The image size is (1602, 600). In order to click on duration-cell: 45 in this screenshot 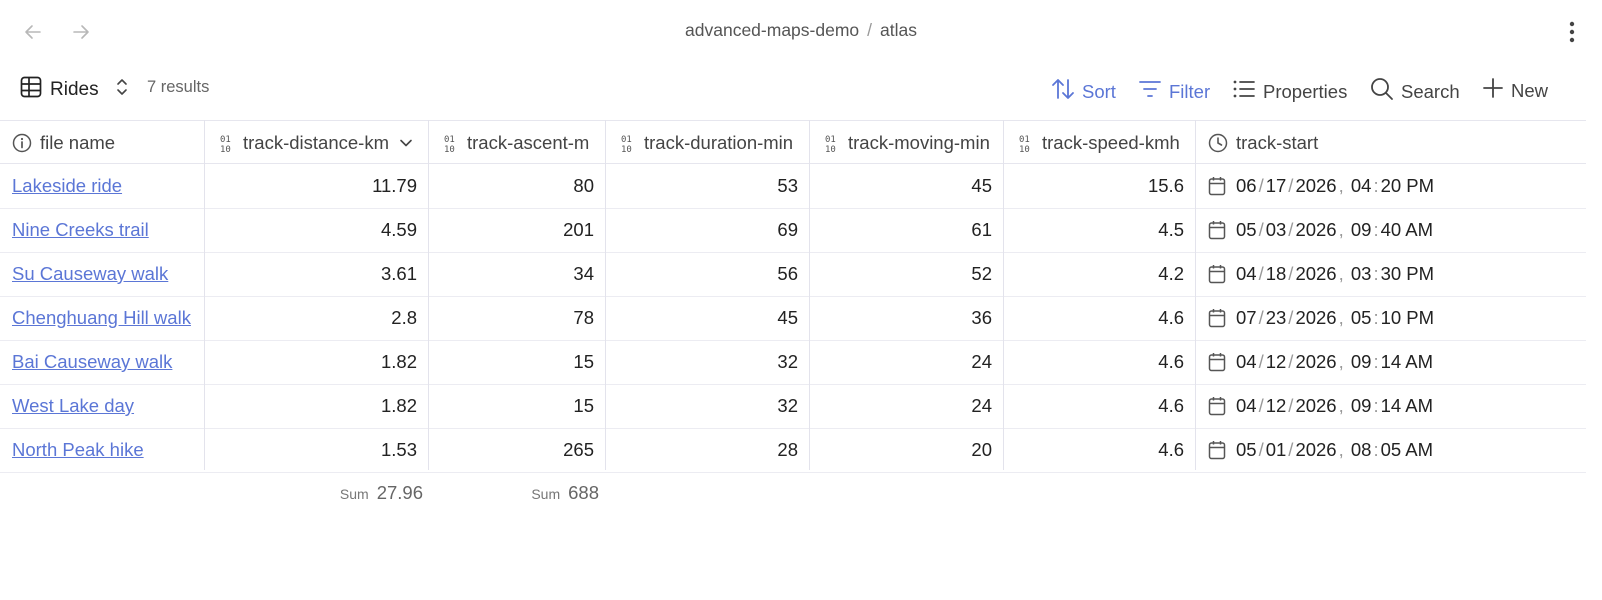, I will do `click(707, 318)`.